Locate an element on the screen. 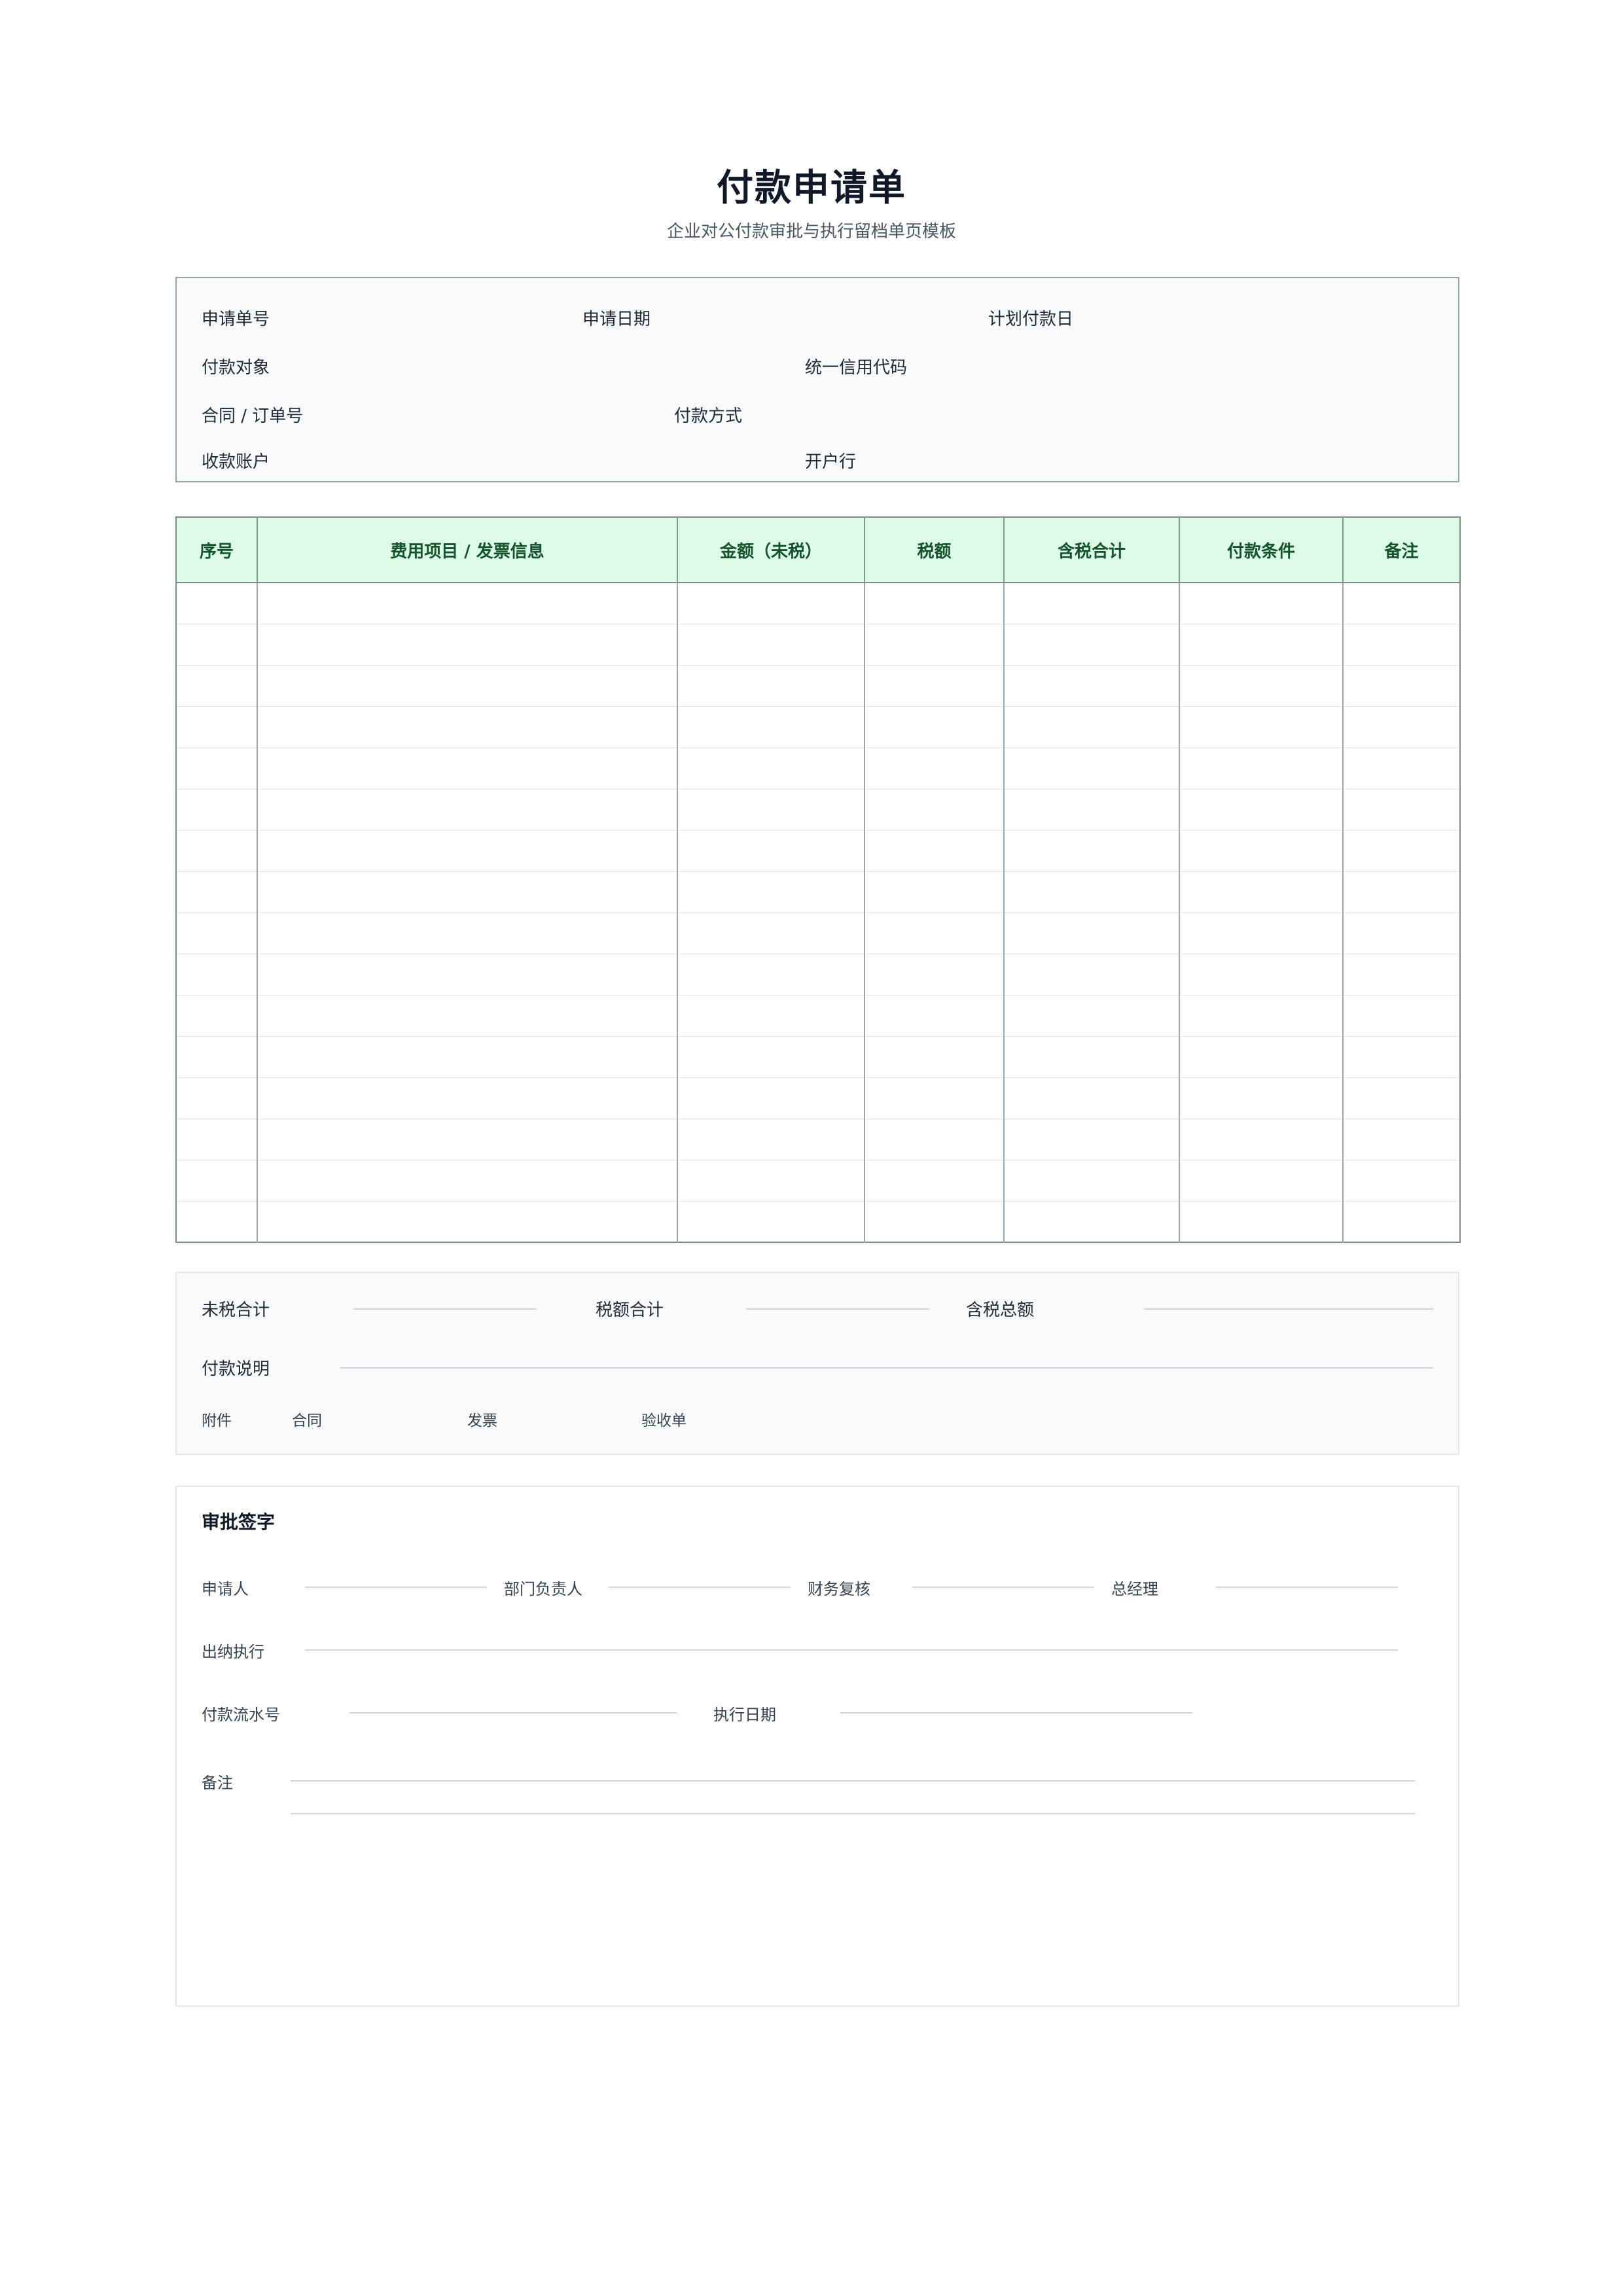 Image resolution: width=1623 pixels, height=2296 pixels. dept-head-sign-line is located at coordinates (700, 1587).